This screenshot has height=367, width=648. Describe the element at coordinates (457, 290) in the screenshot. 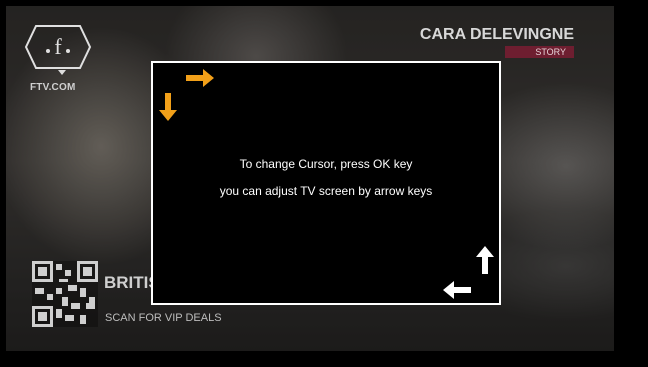

I see `white-arrow-left-icon` at that location.